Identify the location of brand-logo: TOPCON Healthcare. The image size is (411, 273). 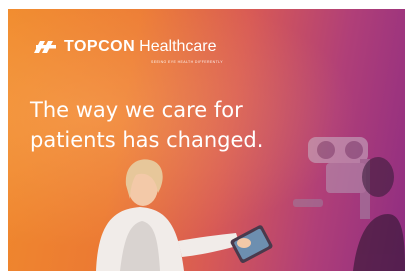
(124, 47).